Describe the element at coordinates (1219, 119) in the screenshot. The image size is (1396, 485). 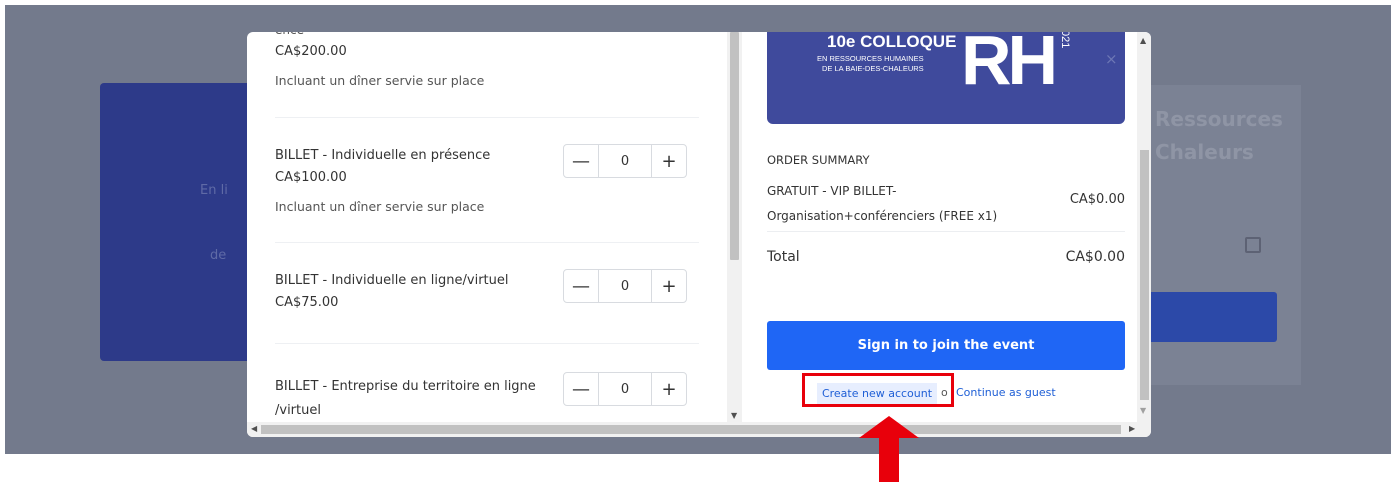
I see `background-heading: Ressources` at that location.